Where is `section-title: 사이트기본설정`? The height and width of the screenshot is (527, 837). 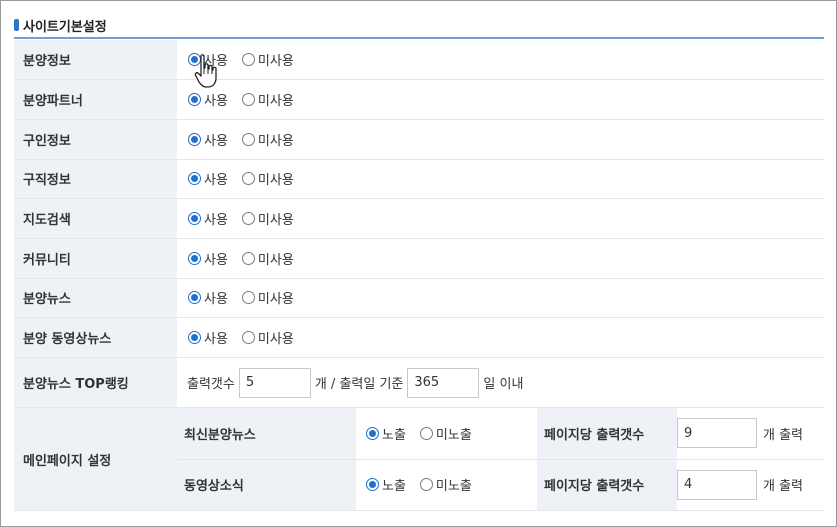
section-title: 사이트기본설정 is located at coordinates (60, 25).